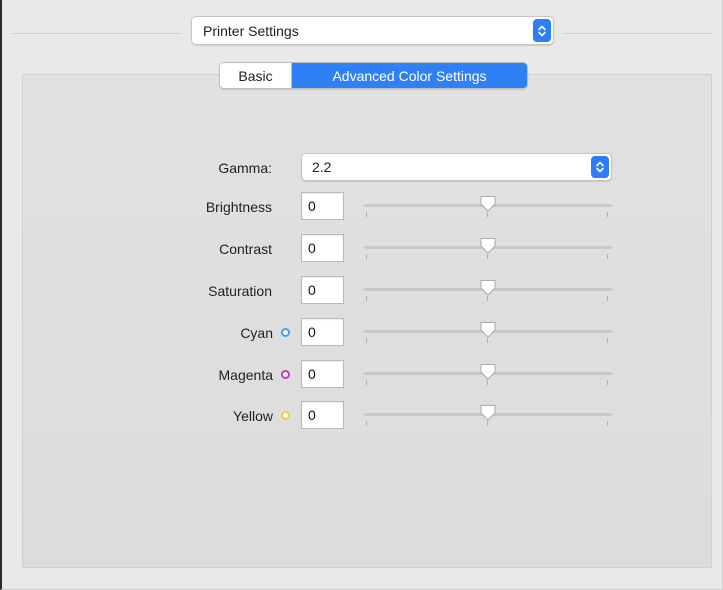 The width and height of the screenshot is (723, 590). What do you see at coordinates (238, 207) in the screenshot?
I see `brightness-label: Brightness` at bounding box center [238, 207].